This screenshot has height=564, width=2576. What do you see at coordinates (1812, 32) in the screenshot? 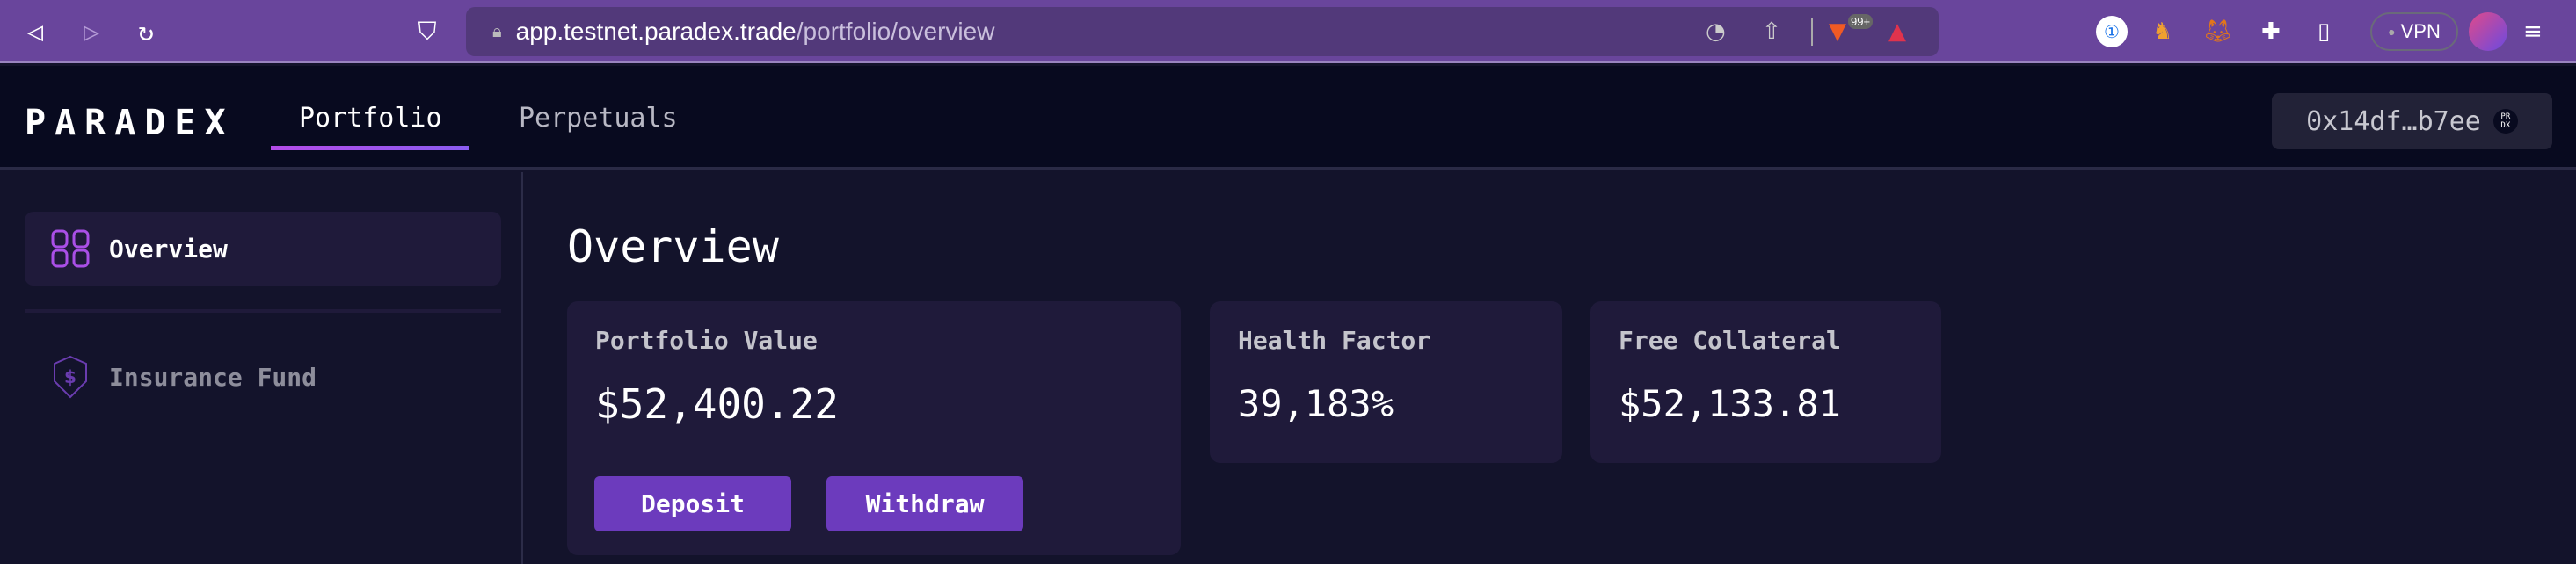
I see `toolbar-divider` at bounding box center [1812, 32].